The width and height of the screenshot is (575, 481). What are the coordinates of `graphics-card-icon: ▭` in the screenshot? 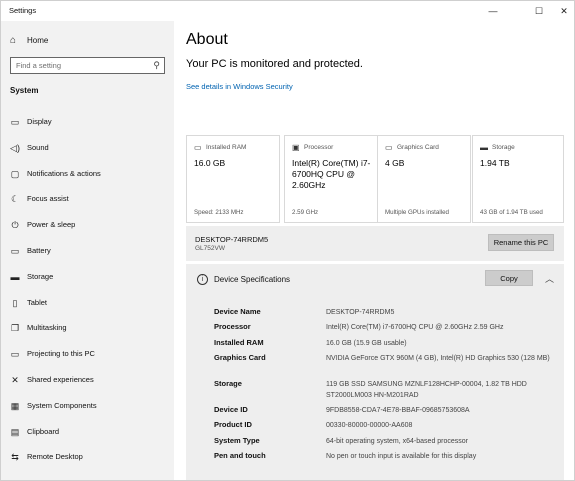 It's located at (389, 147).